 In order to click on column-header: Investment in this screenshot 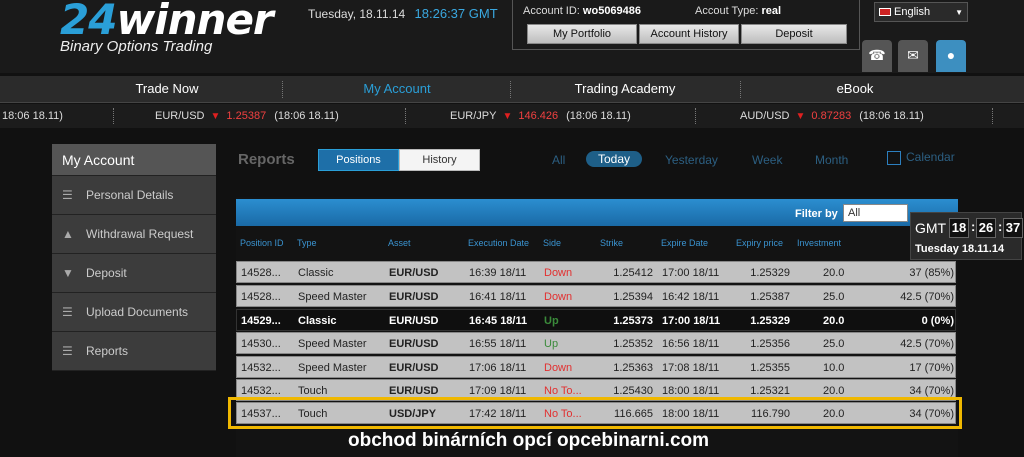, I will do `click(819, 243)`.